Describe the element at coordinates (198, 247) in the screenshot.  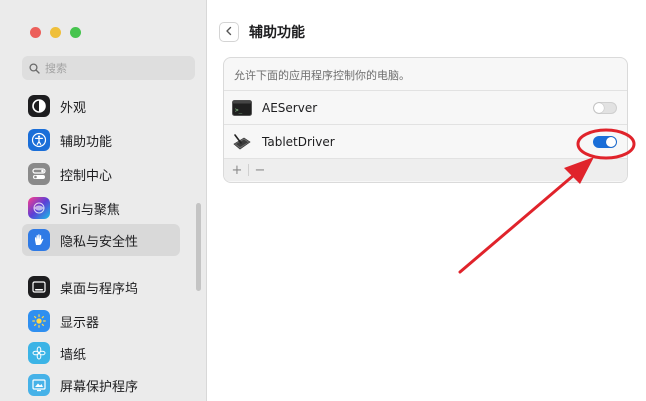
I see `sidebar-scrollbar` at that location.